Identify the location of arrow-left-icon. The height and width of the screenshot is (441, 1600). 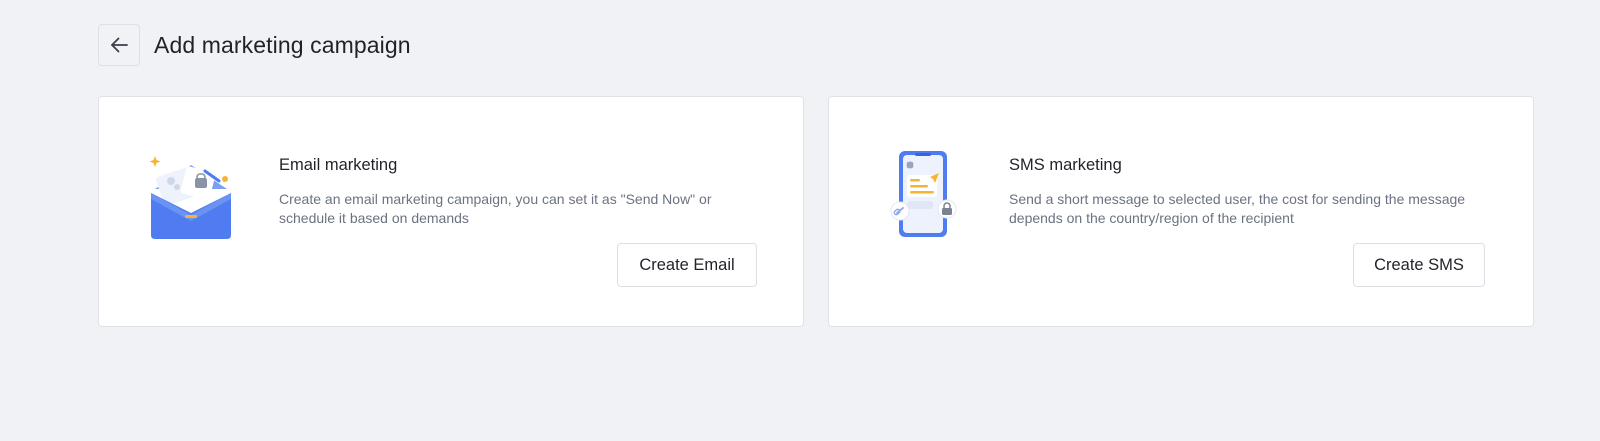
(119, 45).